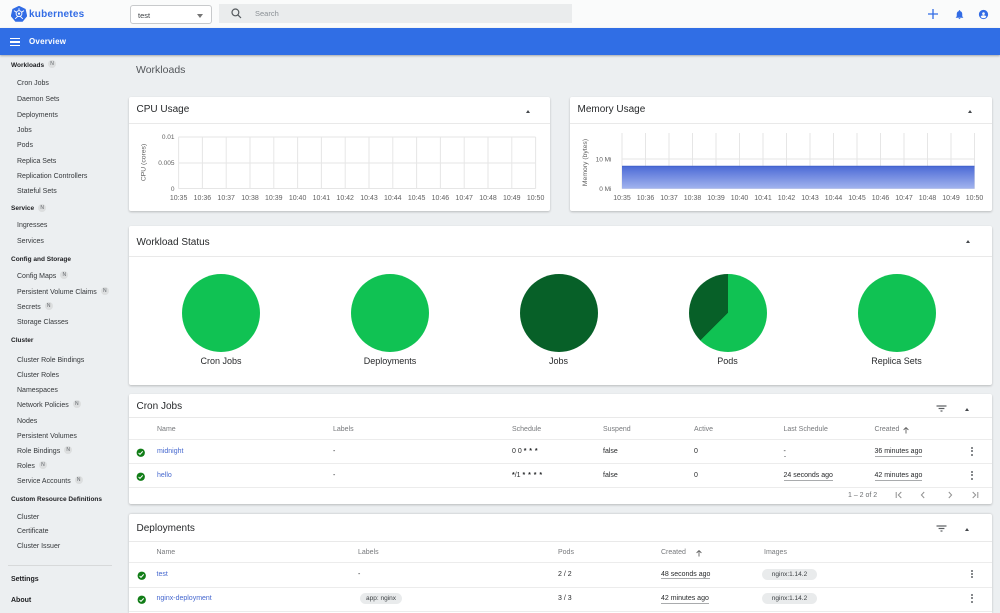 The image size is (1000, 613). Describe the element at coordinates (603, 159) in the screenshot. I see `svg-text: 10 Mi` at that location.